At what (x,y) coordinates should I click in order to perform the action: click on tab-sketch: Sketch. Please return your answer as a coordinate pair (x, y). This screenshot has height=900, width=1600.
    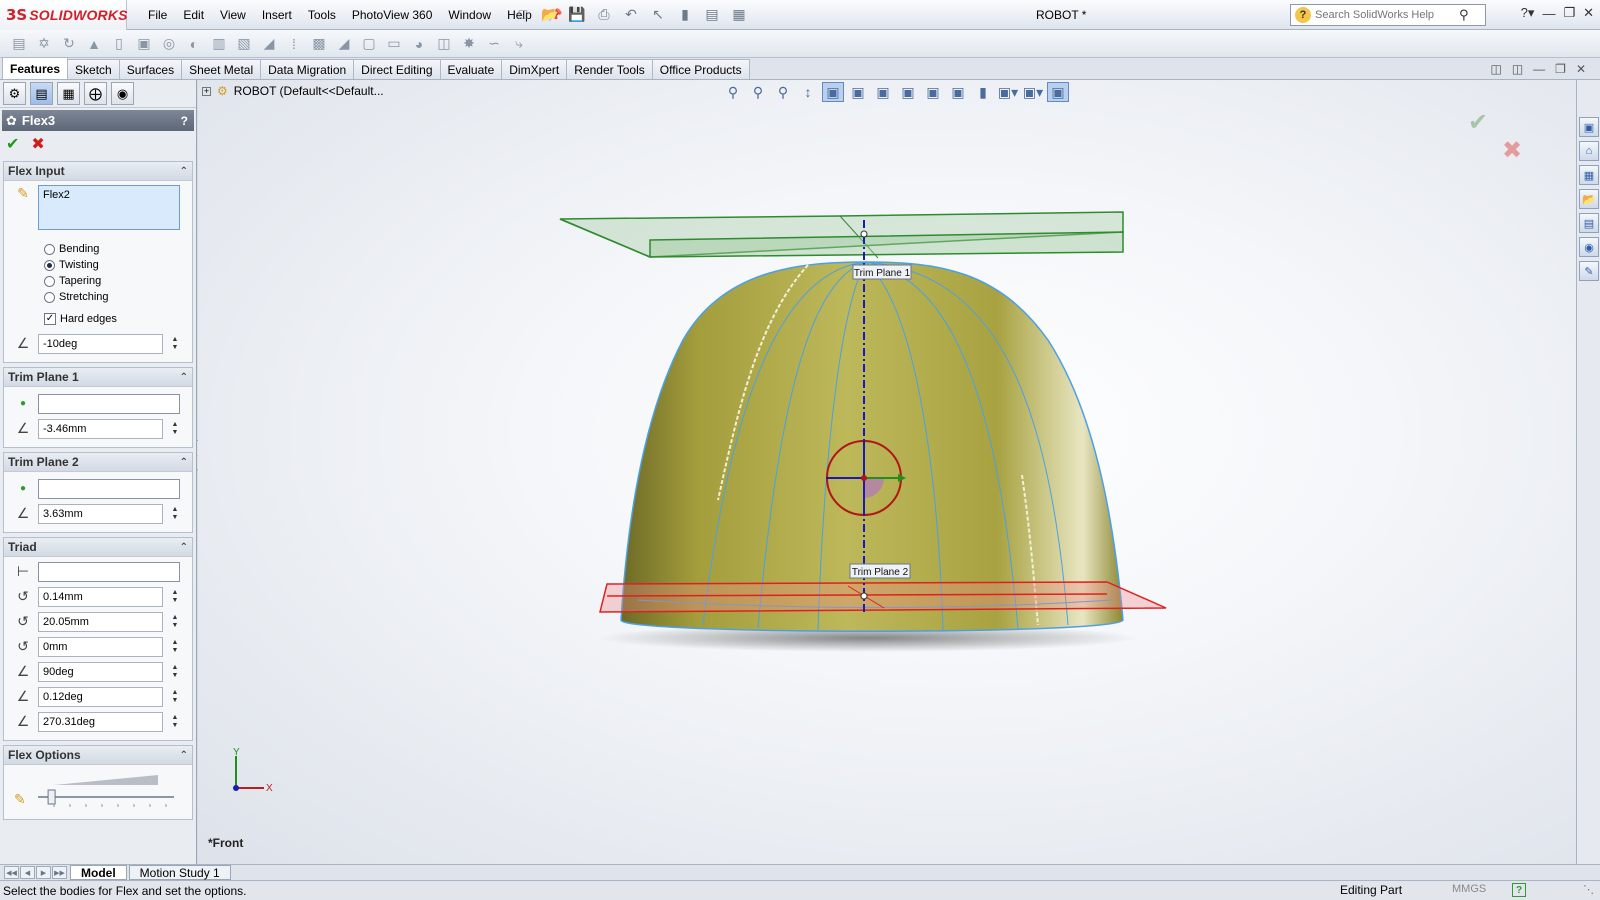
    Looking at the image, I should click on (93, 69).